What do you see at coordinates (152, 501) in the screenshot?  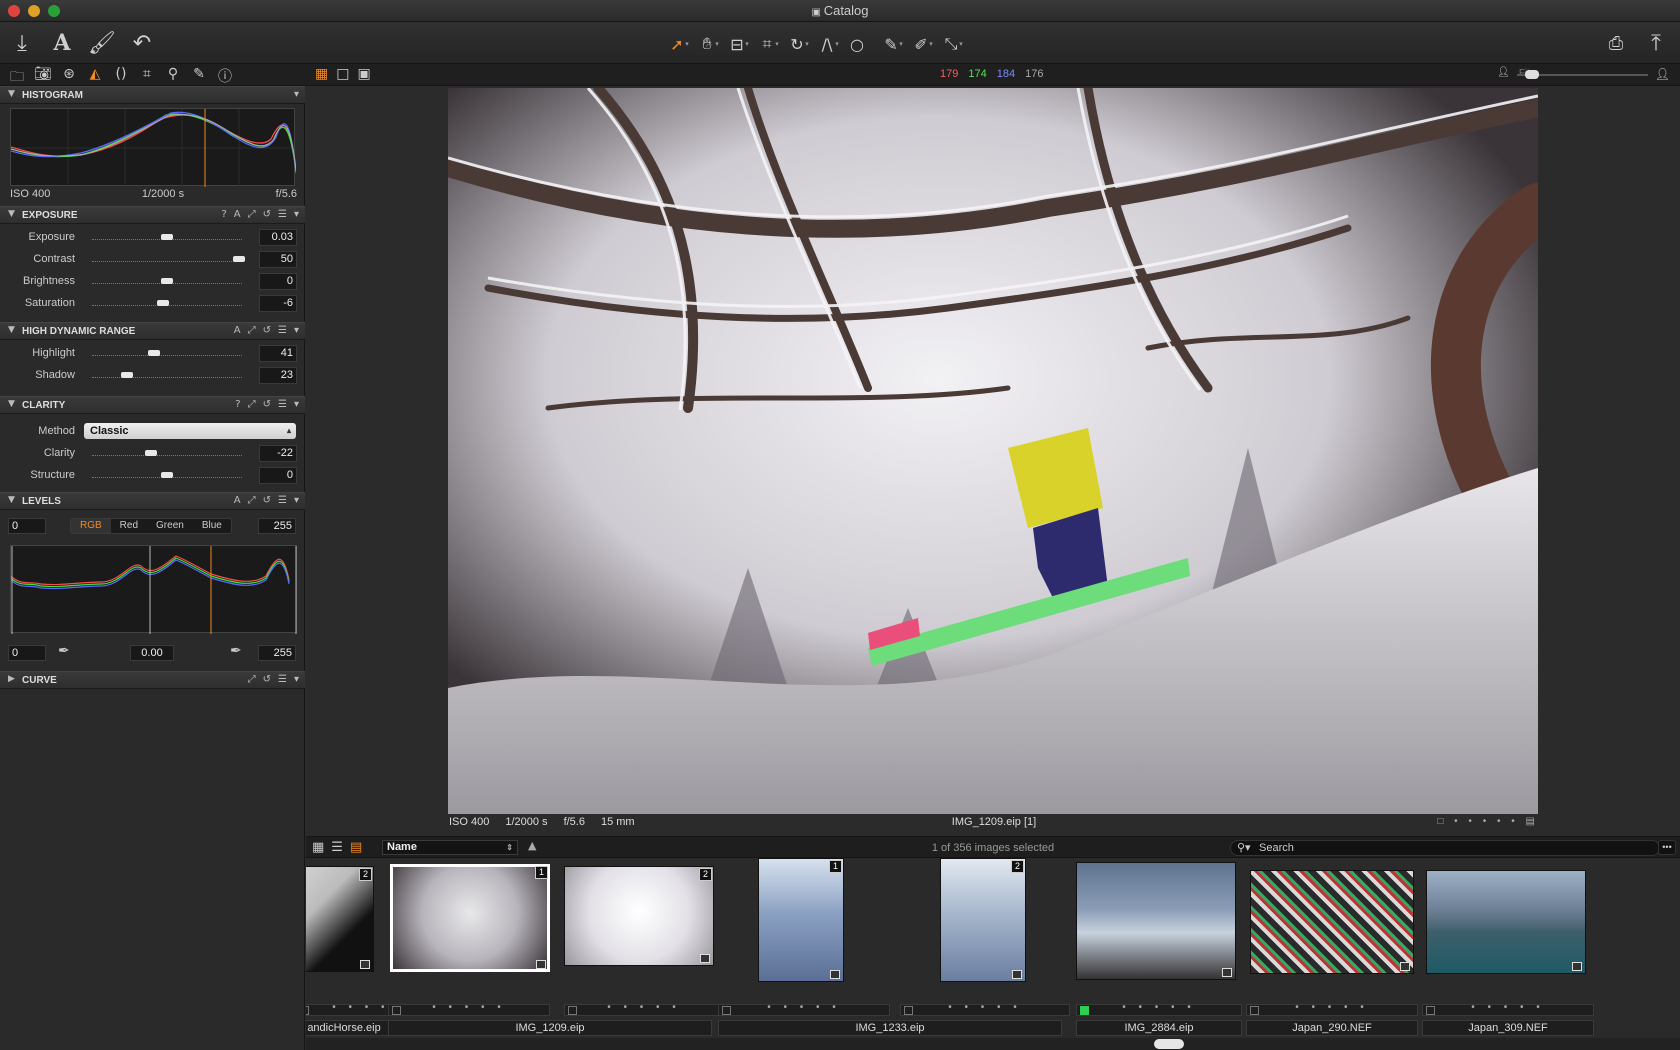 I see `levels-header: ▼ LEVELS A ⤢ ↺ ☰ ▾` at bounding box center [152, 501].